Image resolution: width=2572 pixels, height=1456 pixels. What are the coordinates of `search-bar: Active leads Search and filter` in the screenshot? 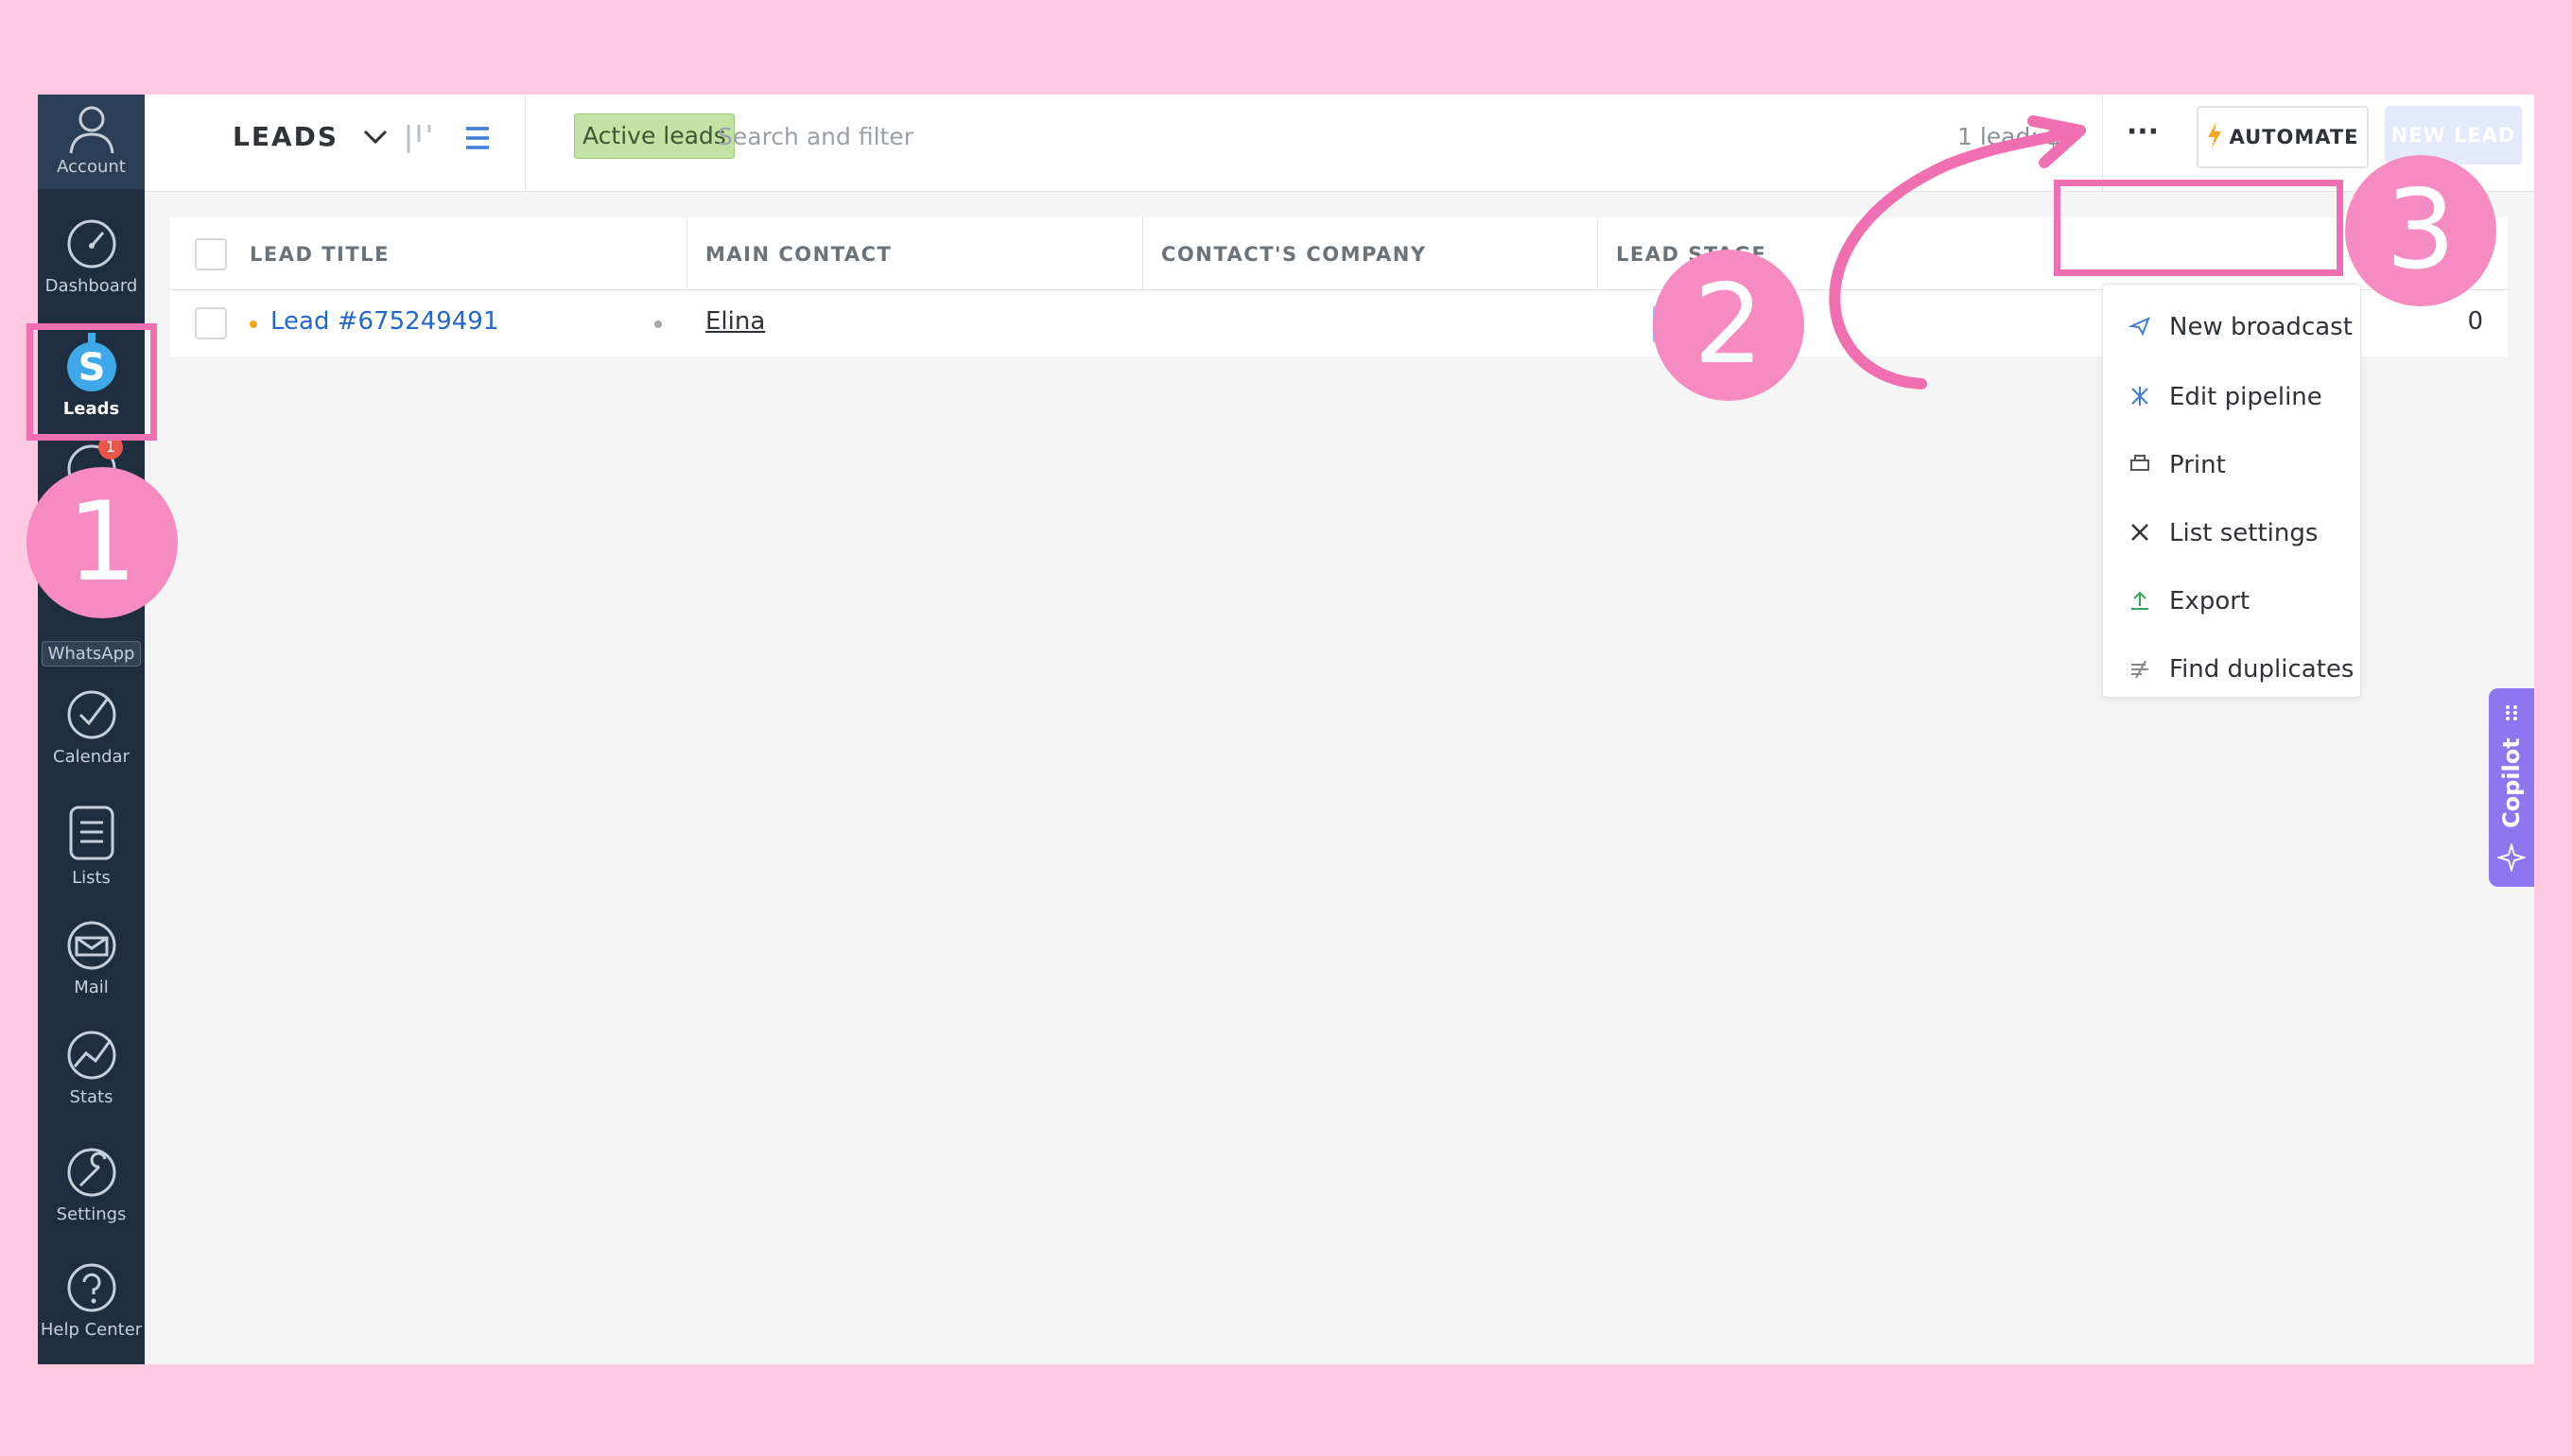 It's located at (1035, 143).